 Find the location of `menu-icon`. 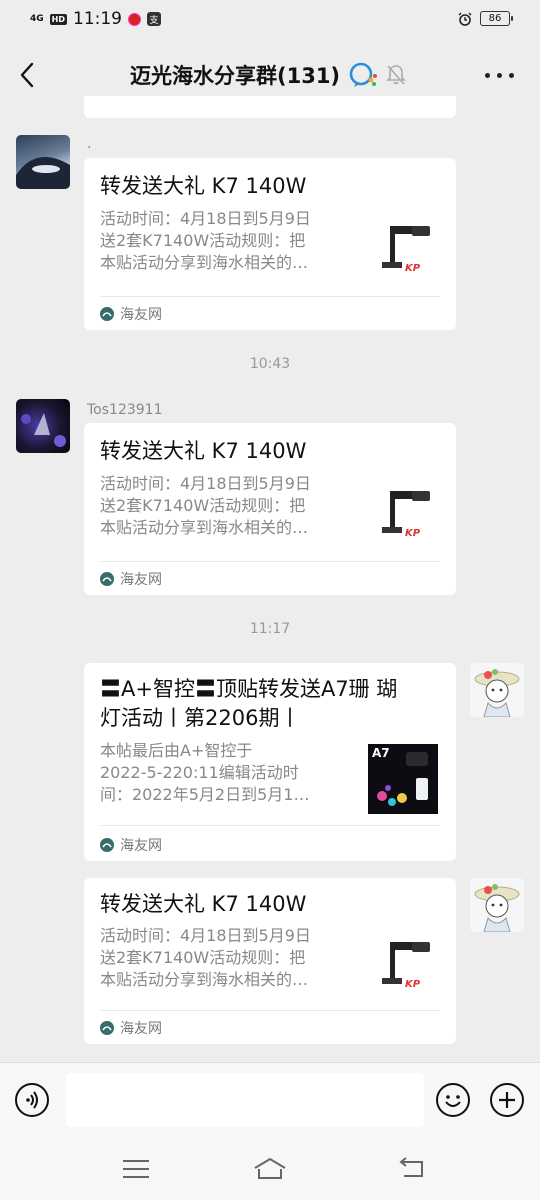

menu-icon is located at coordinates (136, 1169).